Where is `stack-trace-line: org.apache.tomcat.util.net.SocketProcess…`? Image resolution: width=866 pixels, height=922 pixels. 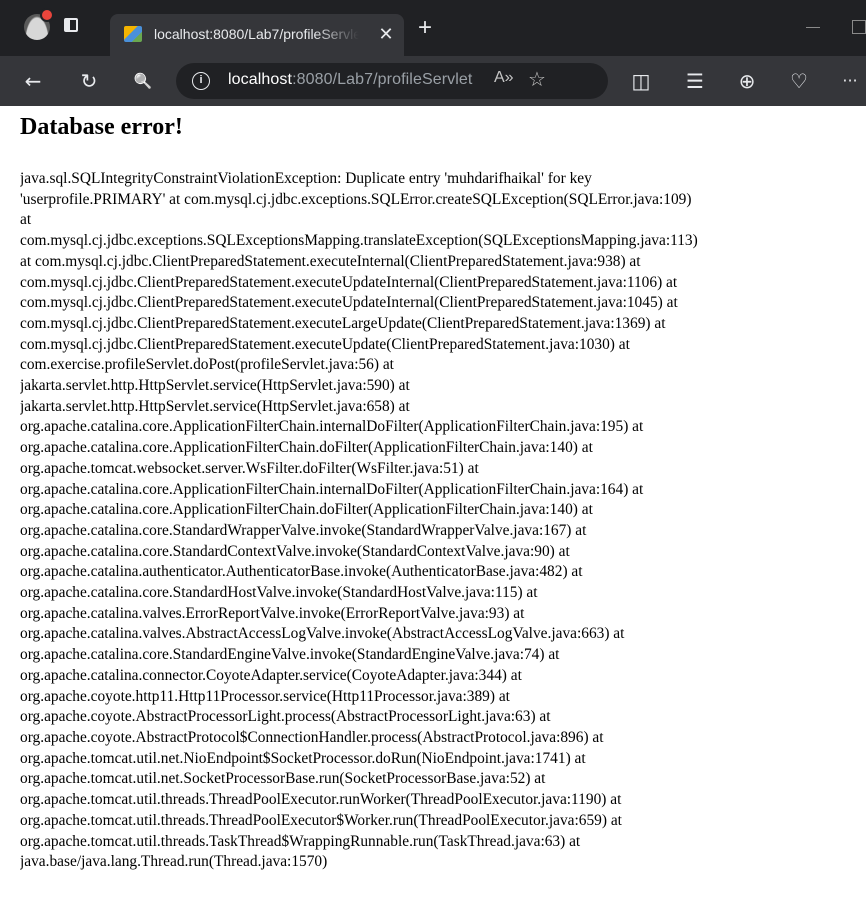
stack-trace-line: org.apache.tomcat.util.net.SocketProcess… is located at coordinates (283, 779).